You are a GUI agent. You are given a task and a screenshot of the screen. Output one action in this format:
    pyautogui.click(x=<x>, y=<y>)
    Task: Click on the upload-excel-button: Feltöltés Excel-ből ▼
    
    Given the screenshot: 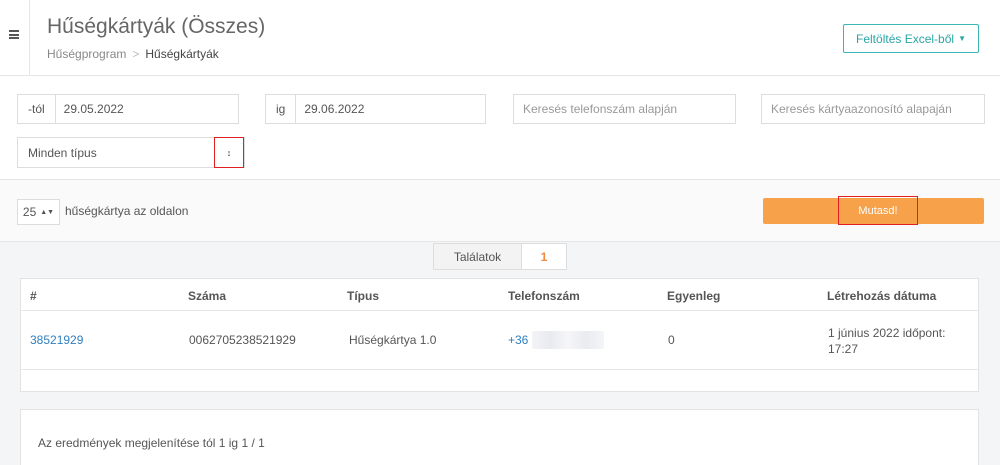 What is the action you would take?
    pyautogui.click(x=911, y=38)
    